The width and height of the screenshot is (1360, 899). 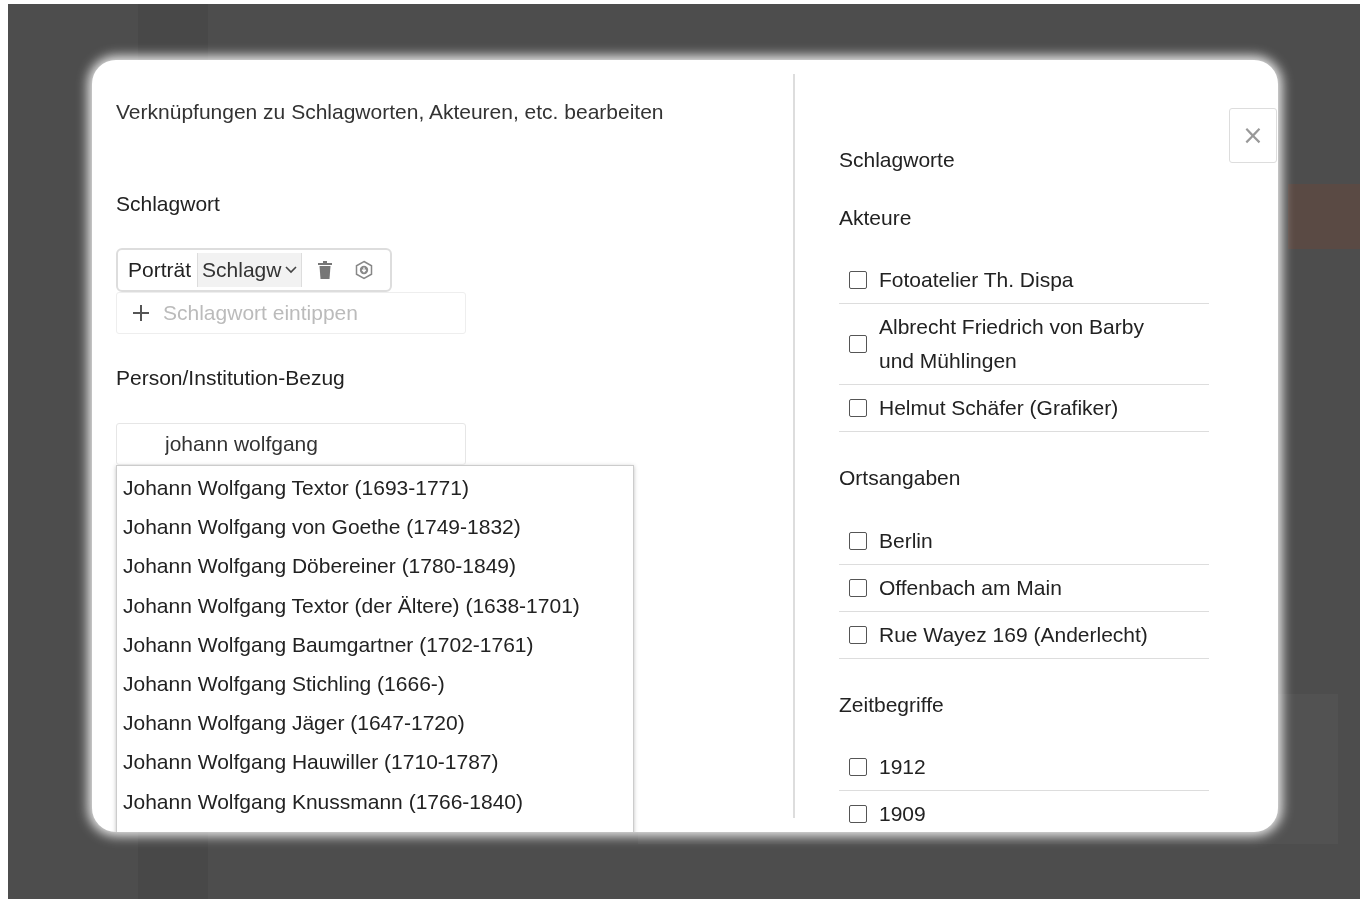 I want to click on checkbox-label: 1909, so click(x=903, y=814).